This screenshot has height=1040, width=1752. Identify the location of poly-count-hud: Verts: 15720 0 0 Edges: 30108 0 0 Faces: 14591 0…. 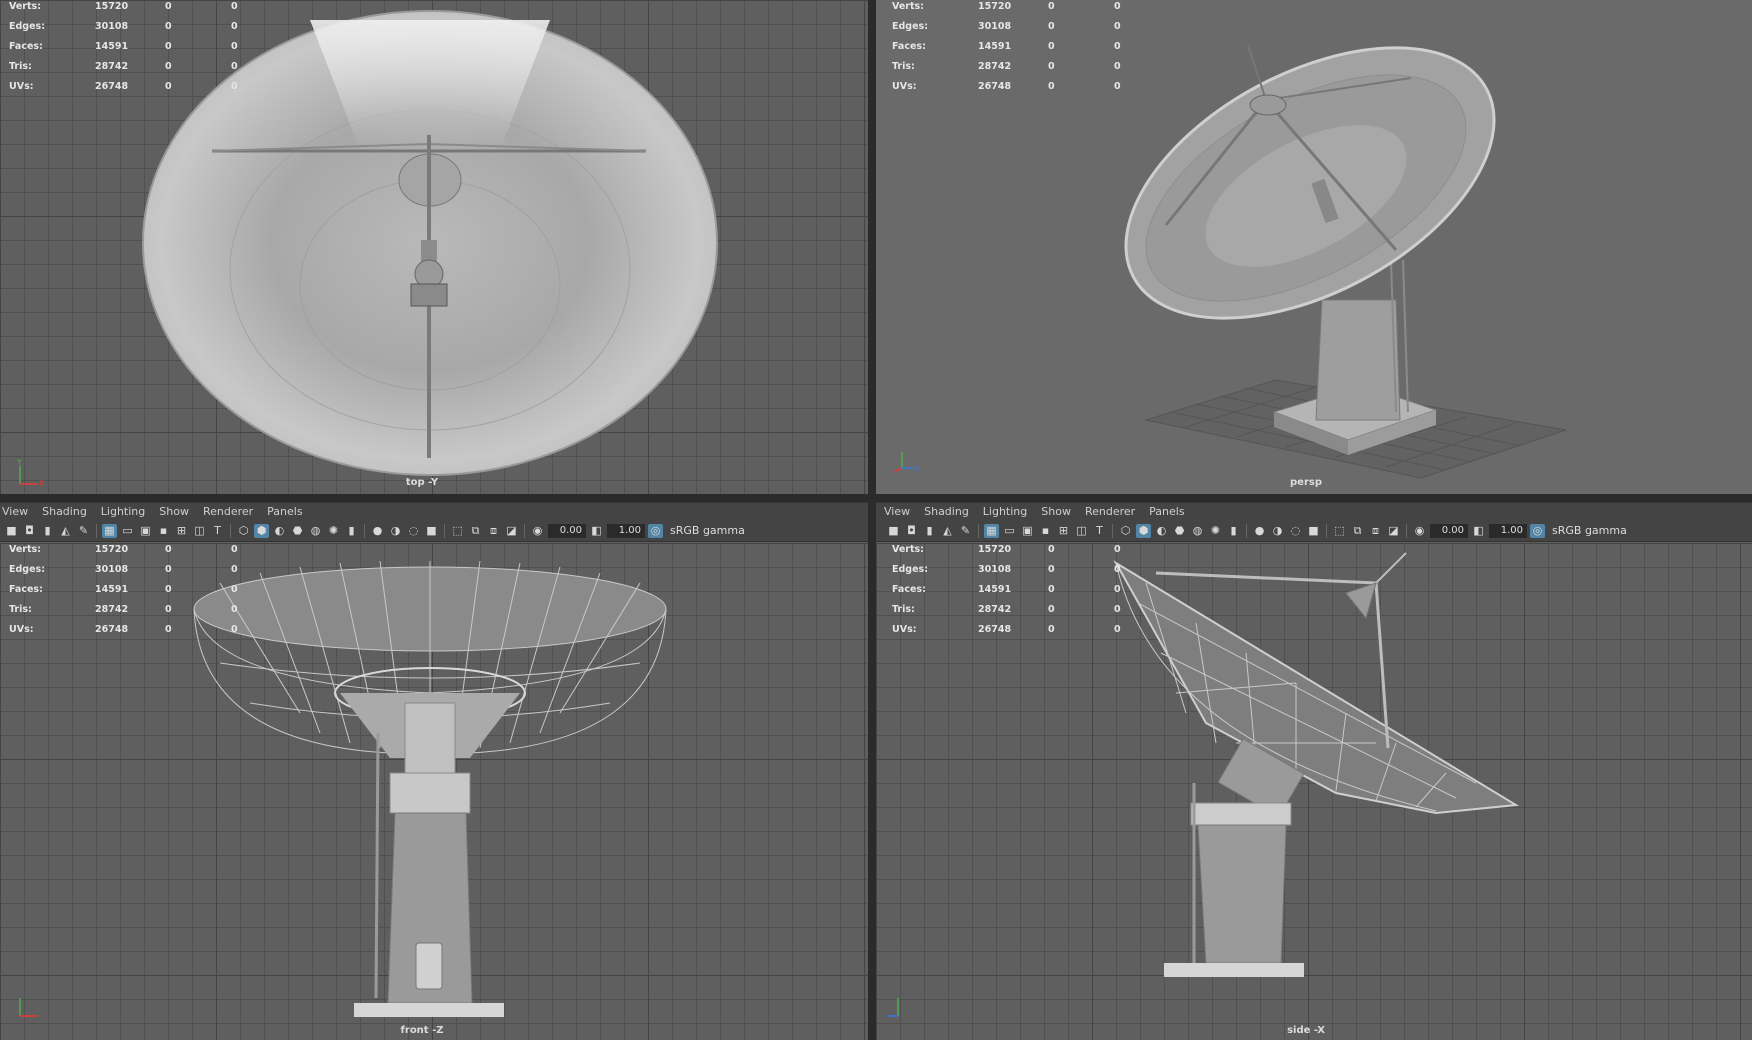
(123, 48).